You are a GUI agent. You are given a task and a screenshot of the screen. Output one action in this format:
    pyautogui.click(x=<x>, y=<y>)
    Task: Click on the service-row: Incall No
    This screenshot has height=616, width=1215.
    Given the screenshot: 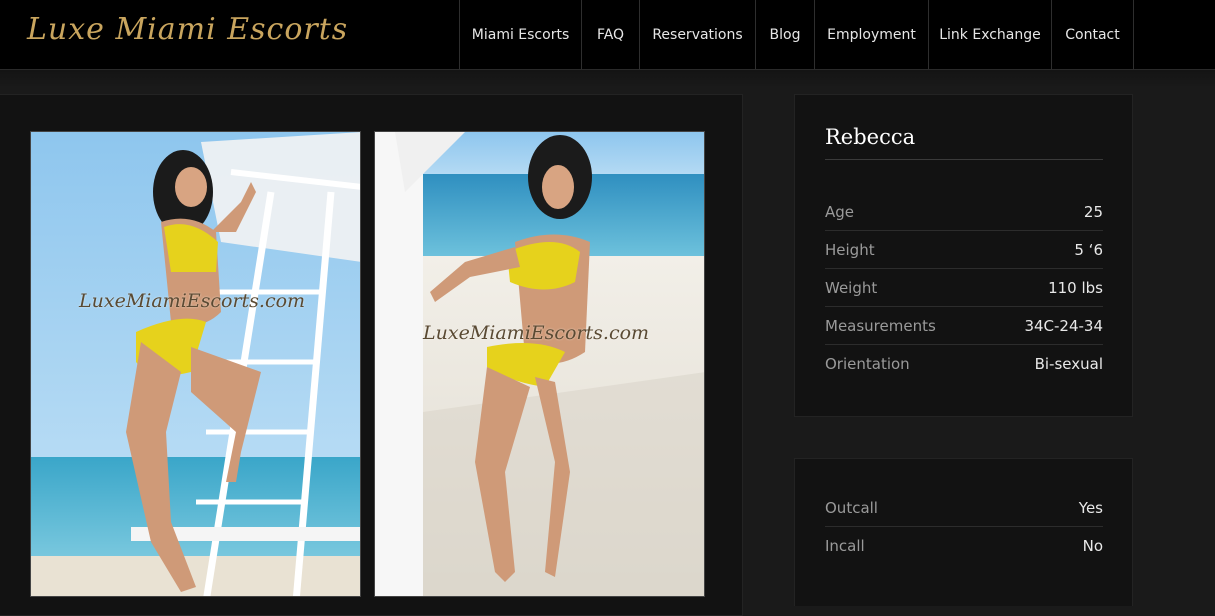 What is the action you would take?
    pyautogui.click(x=964, y=545)
    